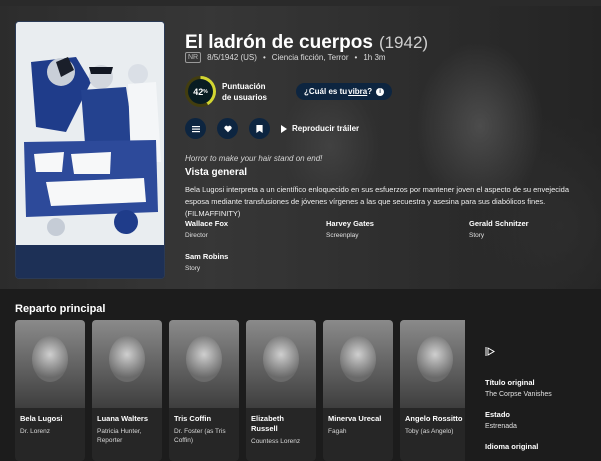  I want to click on cast-card: Elizabeth Russell Countess Lorenz, so click(281, 390).